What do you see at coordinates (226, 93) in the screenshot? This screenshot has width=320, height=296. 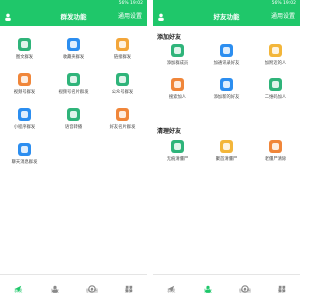 I see `feature-tile: 添加新的好友` at bounding box center [226, 93].